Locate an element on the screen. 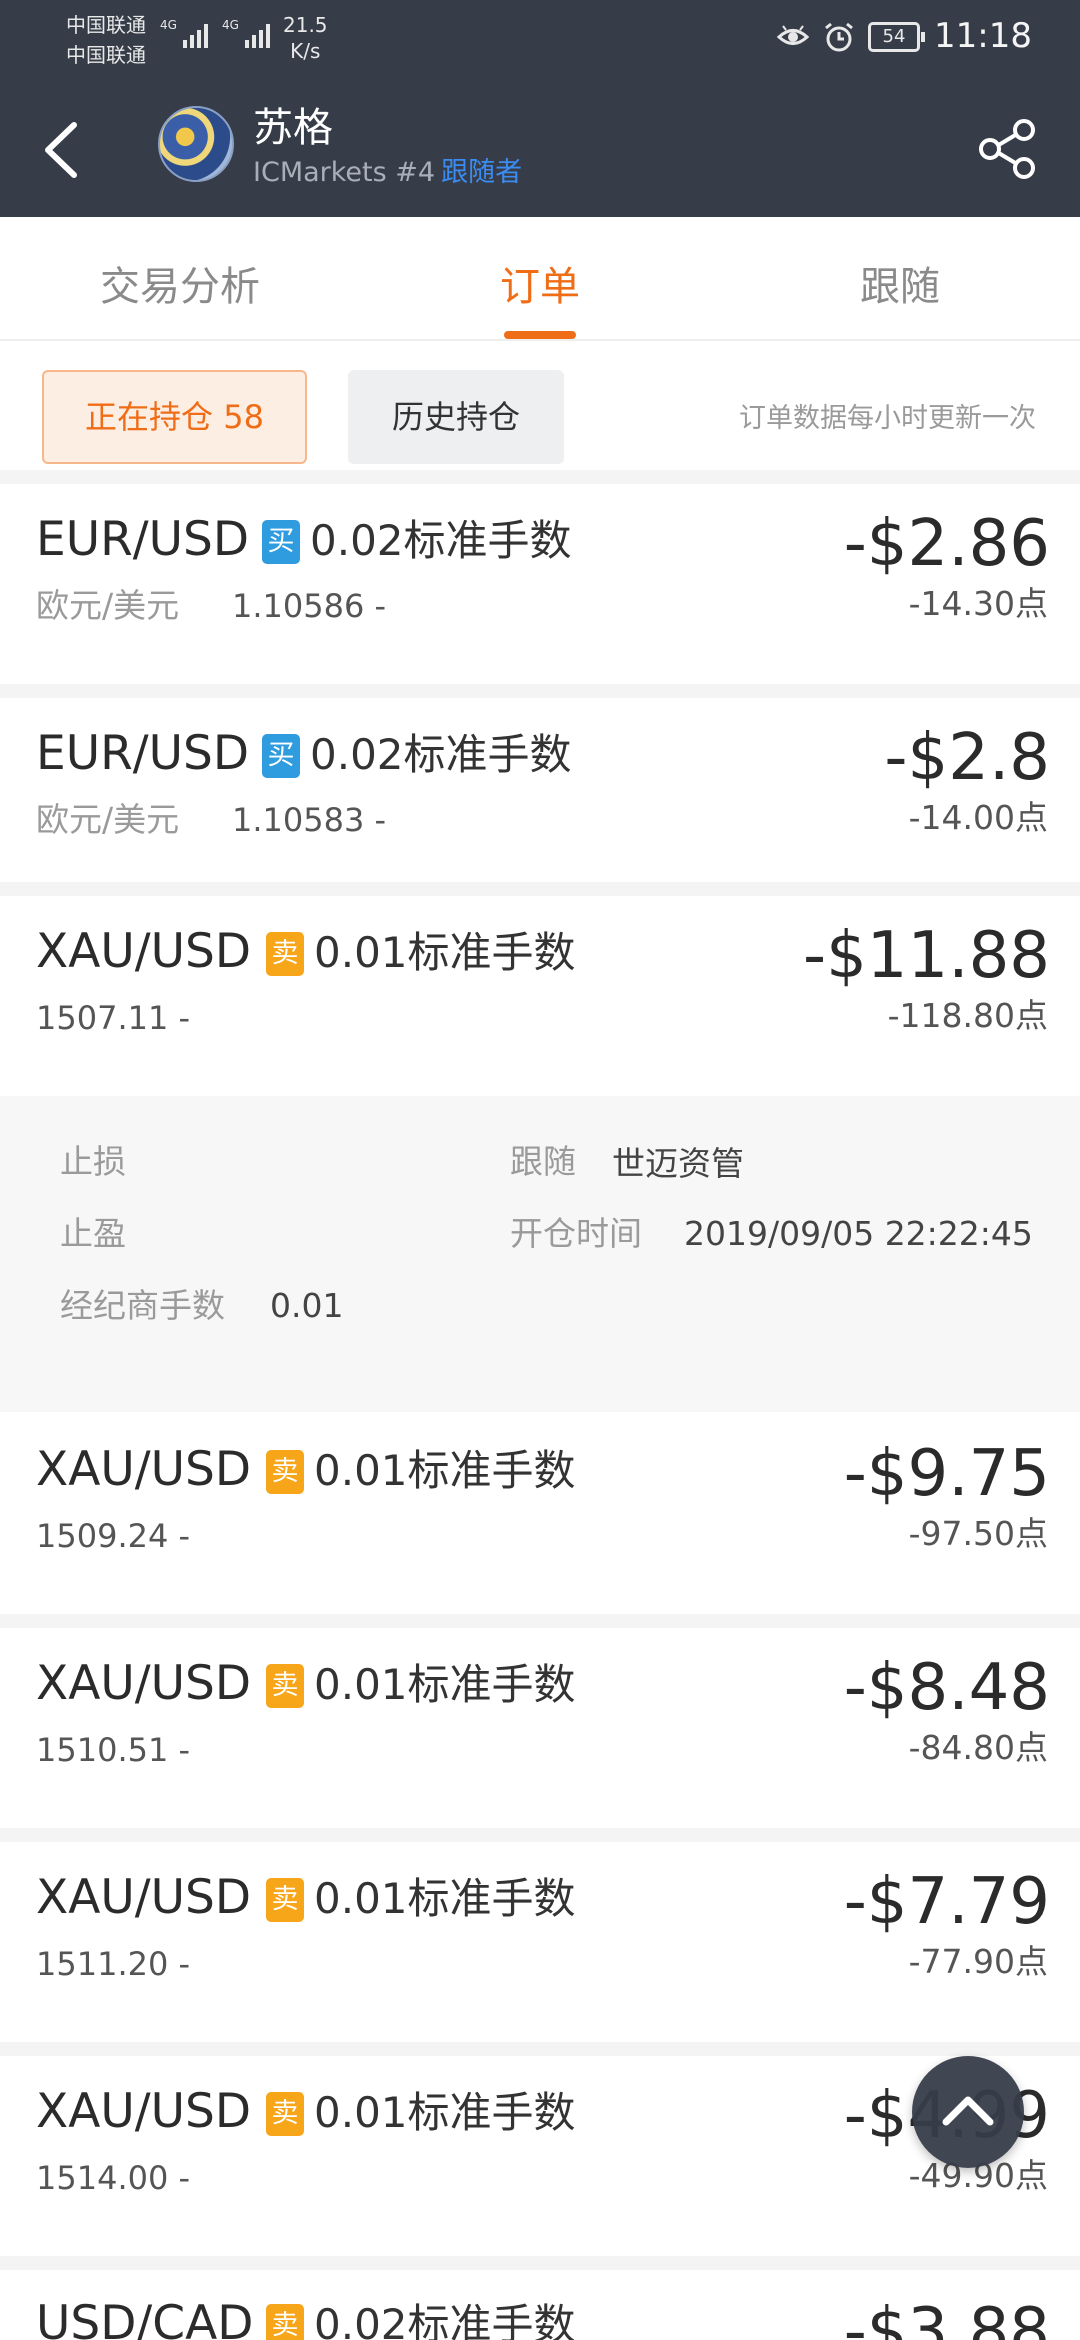  history-positions-button: 历史持仓 is located at coordinates (456, 417).